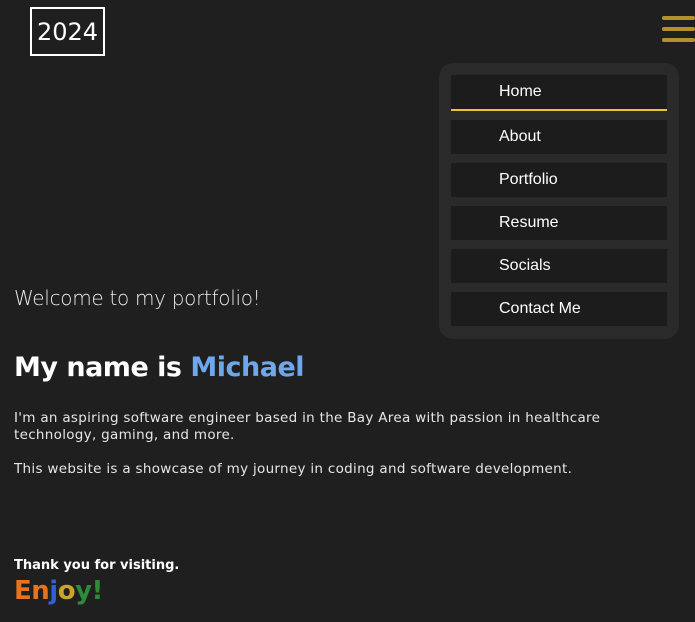 This screenshot has height=622, width=695. I want to click on nav-item-home: Home, so click(559, 93).